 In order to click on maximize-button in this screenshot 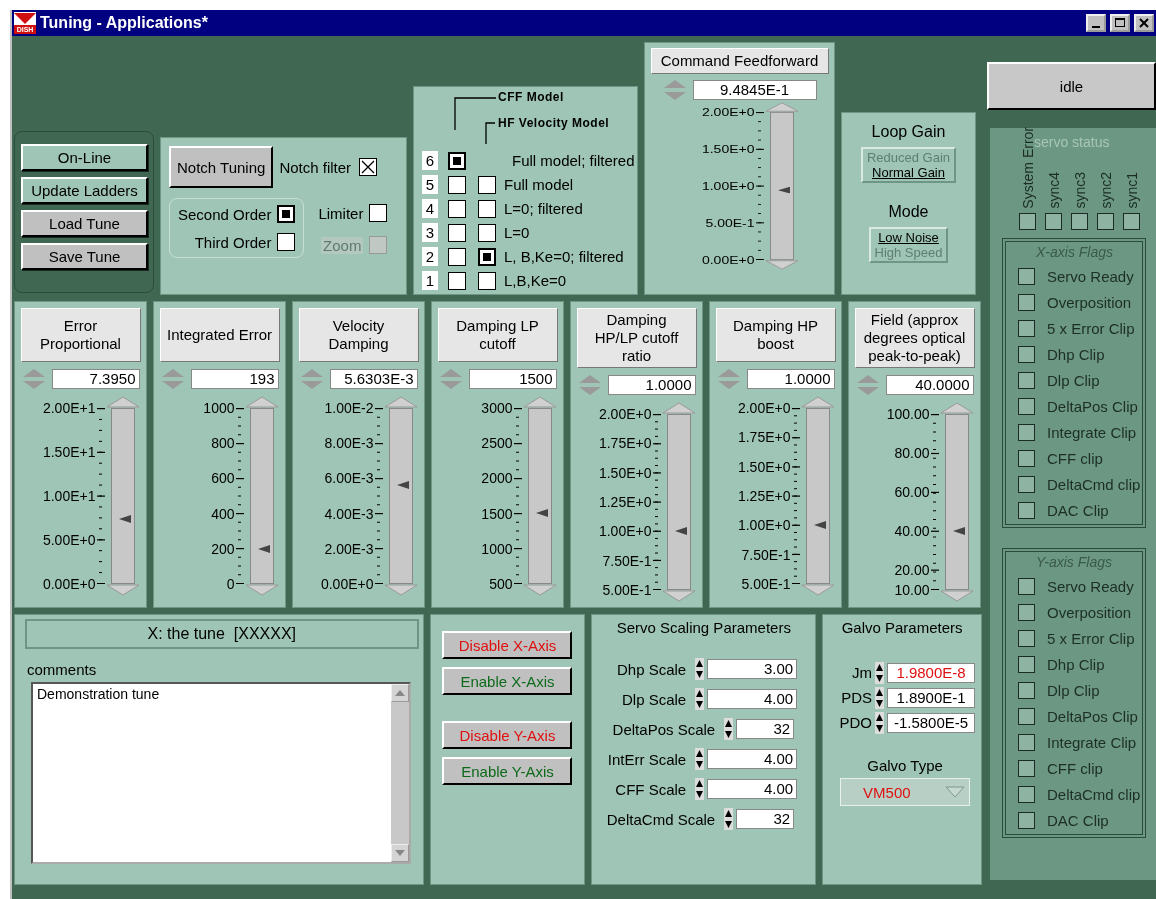, I will do `click(1120, 23)`.